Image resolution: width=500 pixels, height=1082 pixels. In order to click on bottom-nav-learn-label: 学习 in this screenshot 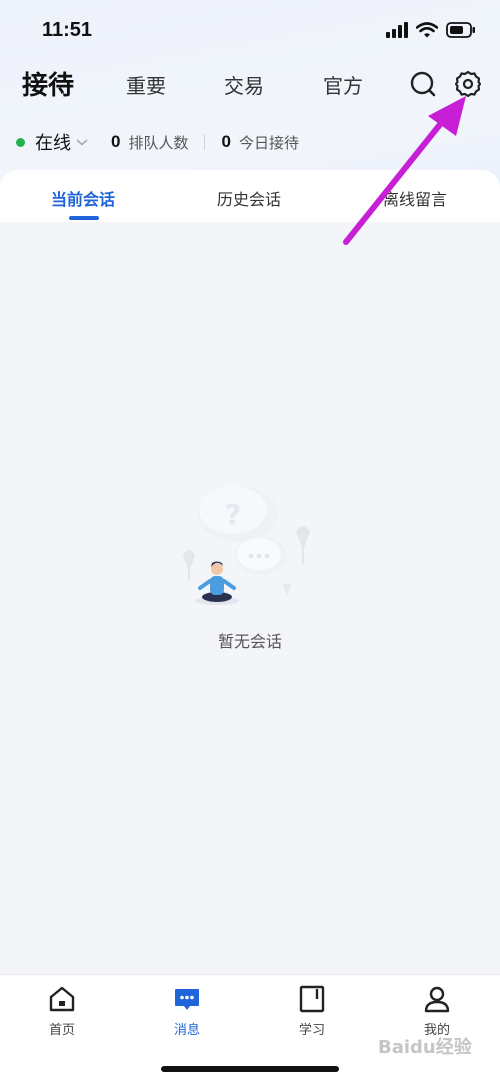, I will do `click(311, 1030)`.